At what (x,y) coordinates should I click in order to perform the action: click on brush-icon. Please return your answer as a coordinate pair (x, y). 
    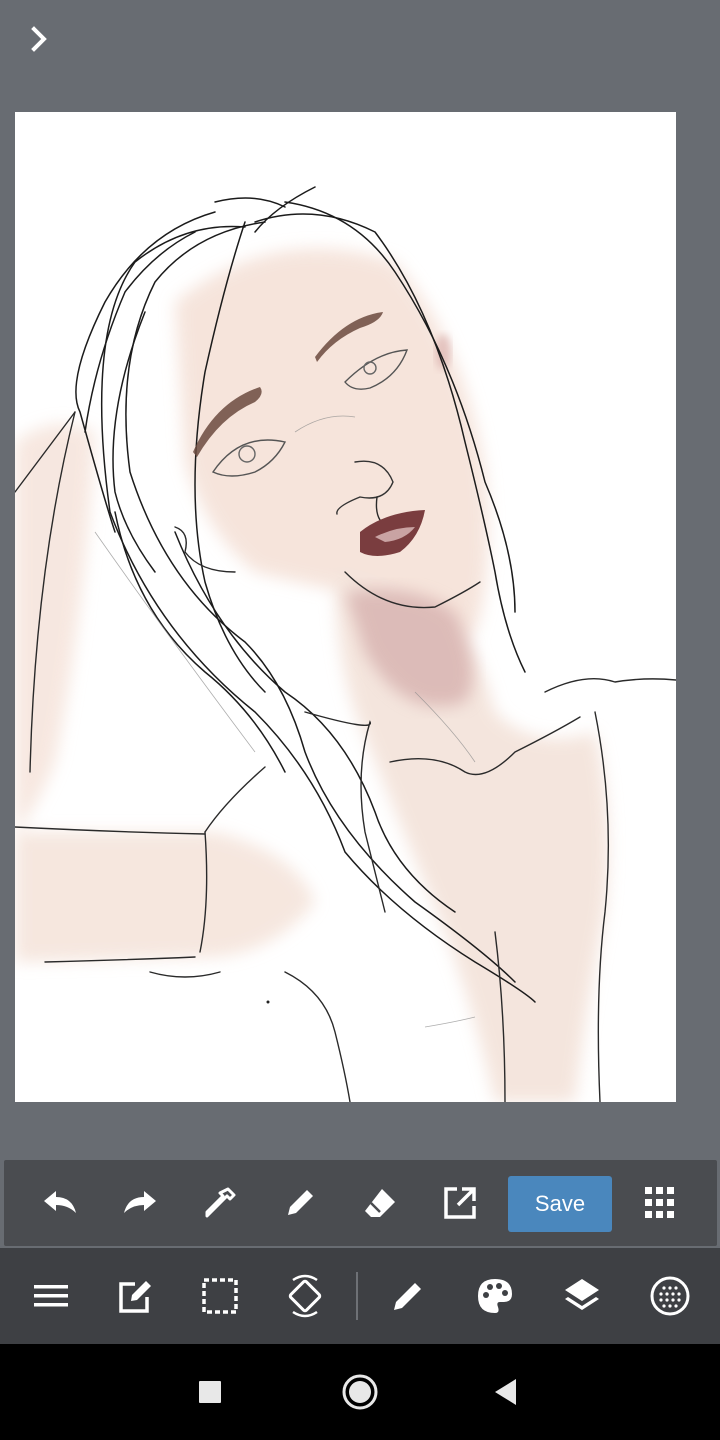
    Looking at the image, I should click on (407, 1296).